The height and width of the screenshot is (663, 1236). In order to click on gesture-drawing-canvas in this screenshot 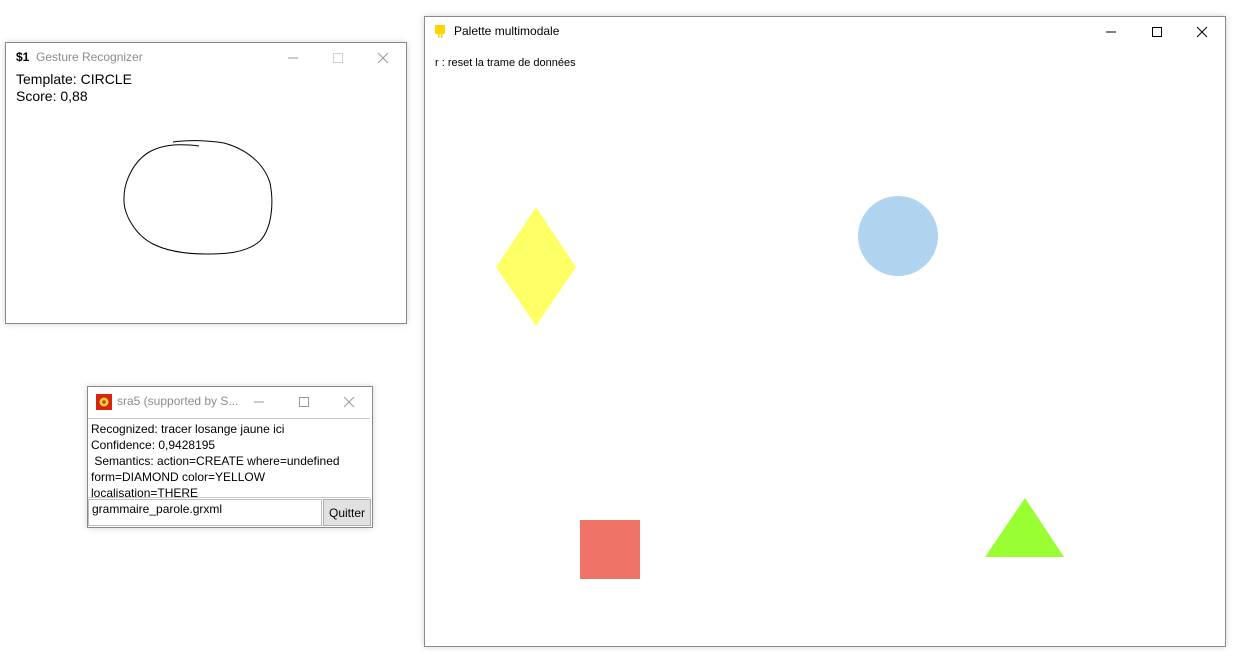, I will do `click(206, 183)`.